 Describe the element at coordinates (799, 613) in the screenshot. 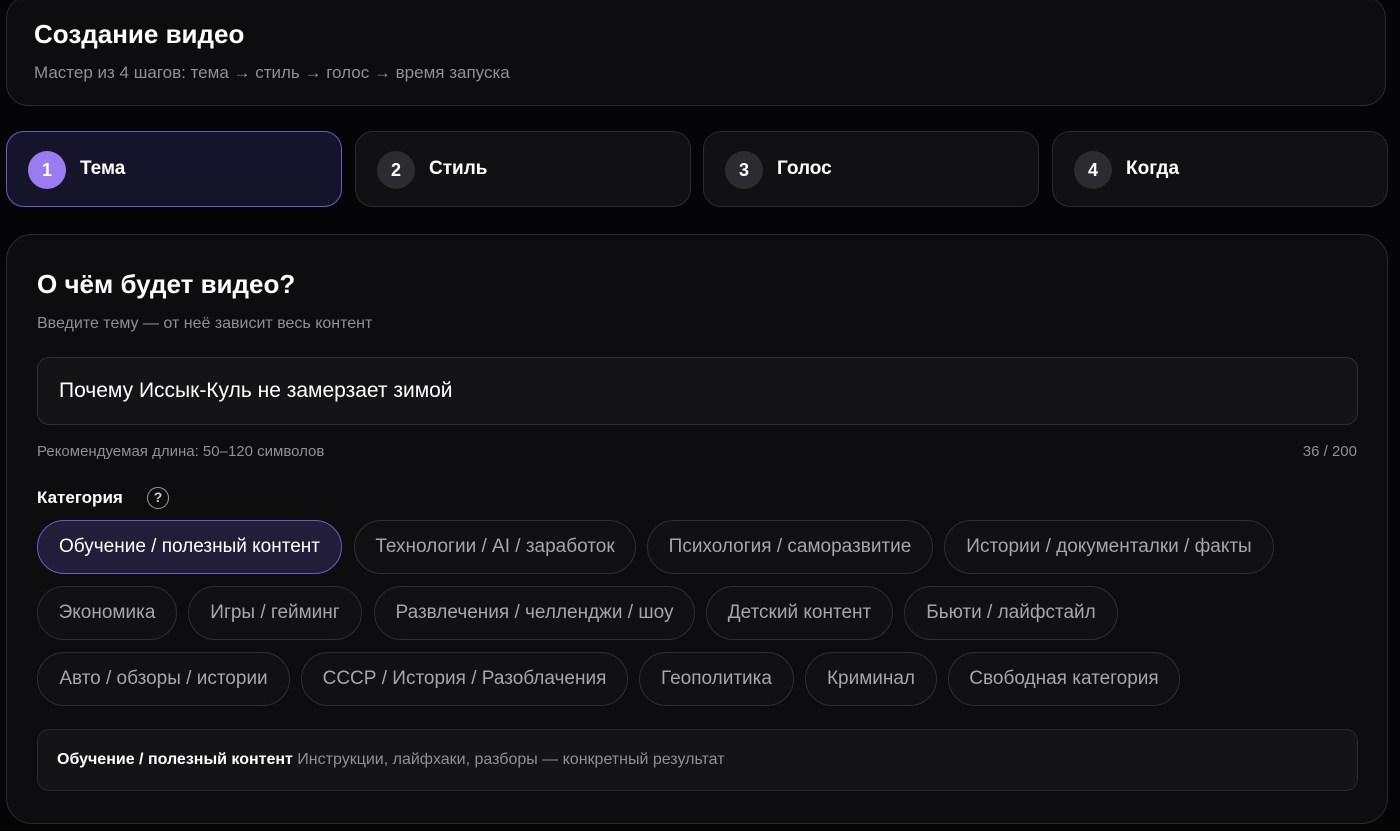

I see `category-chip: Детский контент` at that location.